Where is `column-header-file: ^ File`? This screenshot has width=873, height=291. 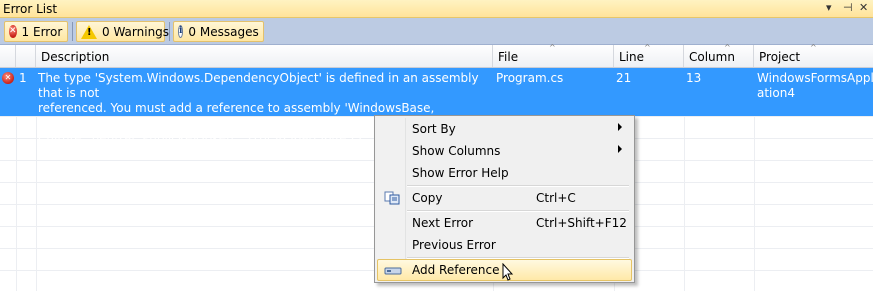 column-header-file: ^ File is located at coordinates (553, 55).